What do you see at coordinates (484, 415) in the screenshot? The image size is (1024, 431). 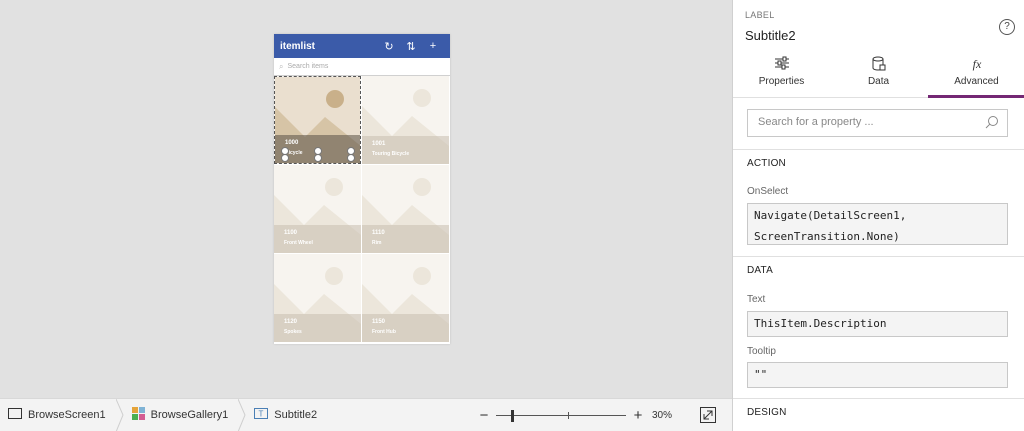 I see `zoom-out-button: −` at bounding box center [484, 415].